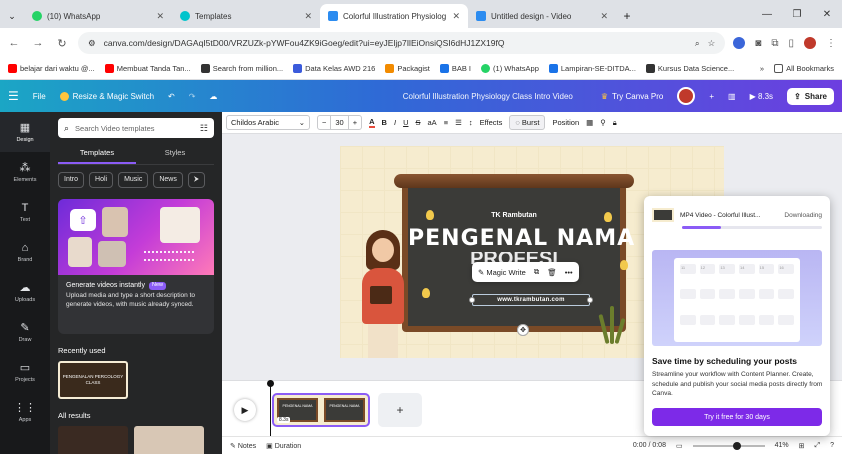 This screenshot has width=842, height=454. I want to click on undo-icon: ↶, so click(171, 96).